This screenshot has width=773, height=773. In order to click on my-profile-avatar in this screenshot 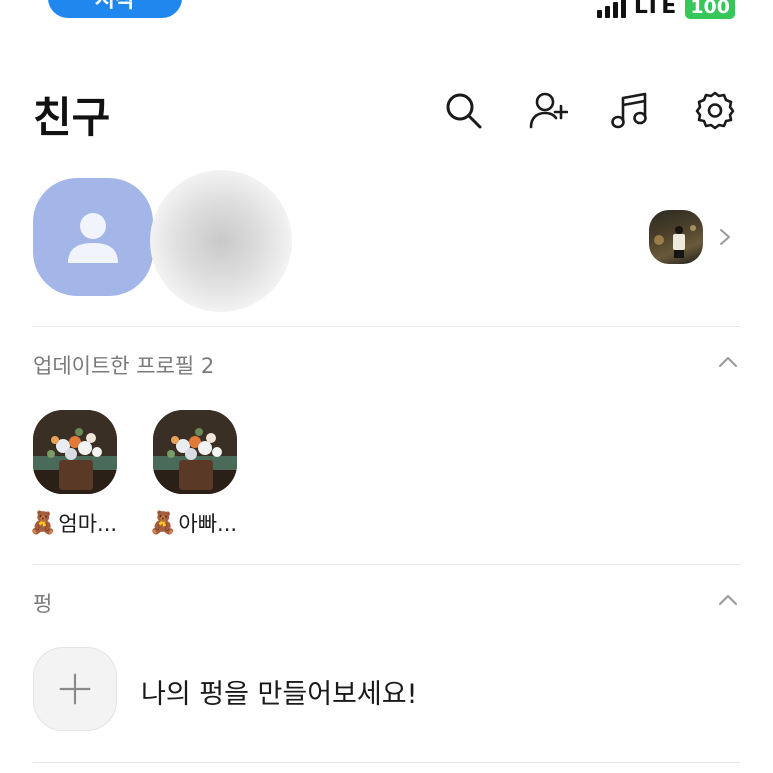, I will do `click(93, 237)`.